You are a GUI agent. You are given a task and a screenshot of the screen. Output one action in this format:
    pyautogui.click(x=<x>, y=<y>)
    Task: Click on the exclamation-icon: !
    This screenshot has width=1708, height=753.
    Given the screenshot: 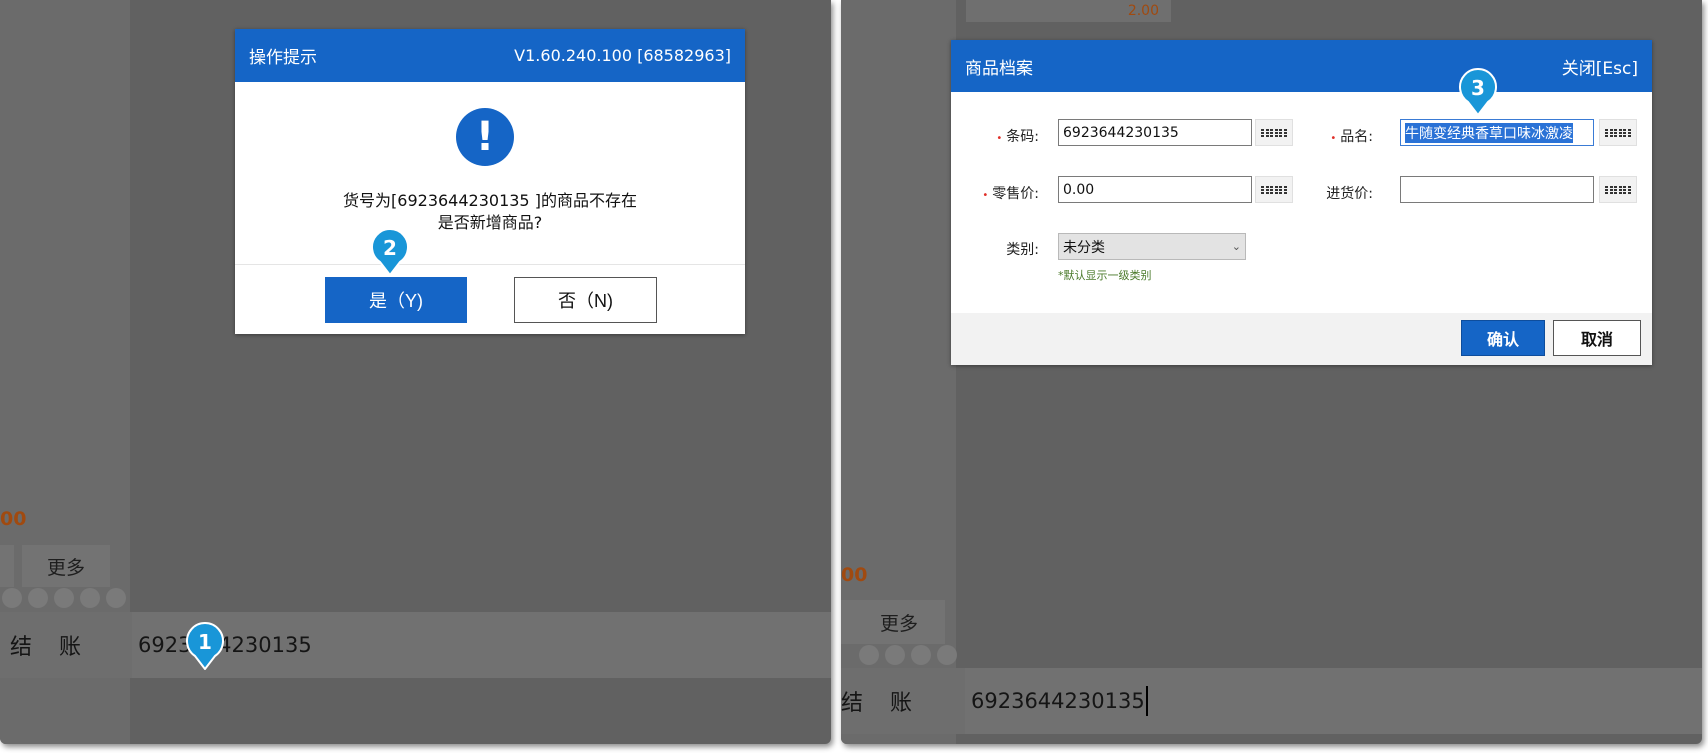 What is the action you would take?
    pyautogui.click(x=485, y=137)
    